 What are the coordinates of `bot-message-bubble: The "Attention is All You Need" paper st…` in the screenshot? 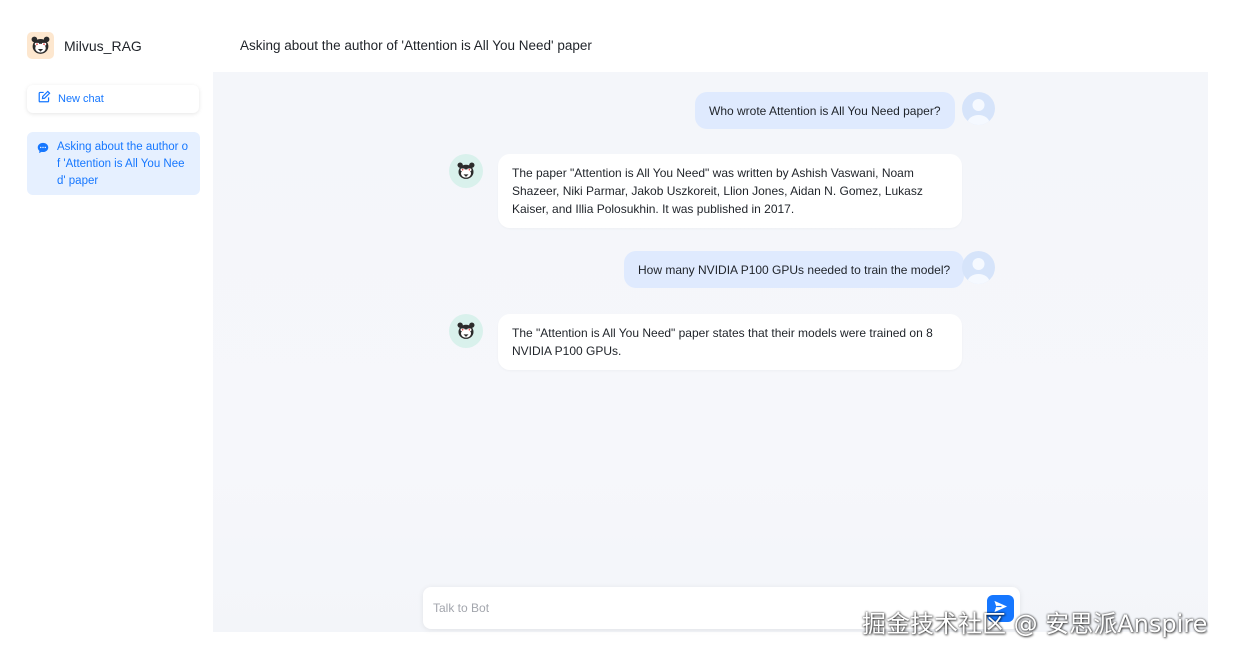 It's located at (730, 342).